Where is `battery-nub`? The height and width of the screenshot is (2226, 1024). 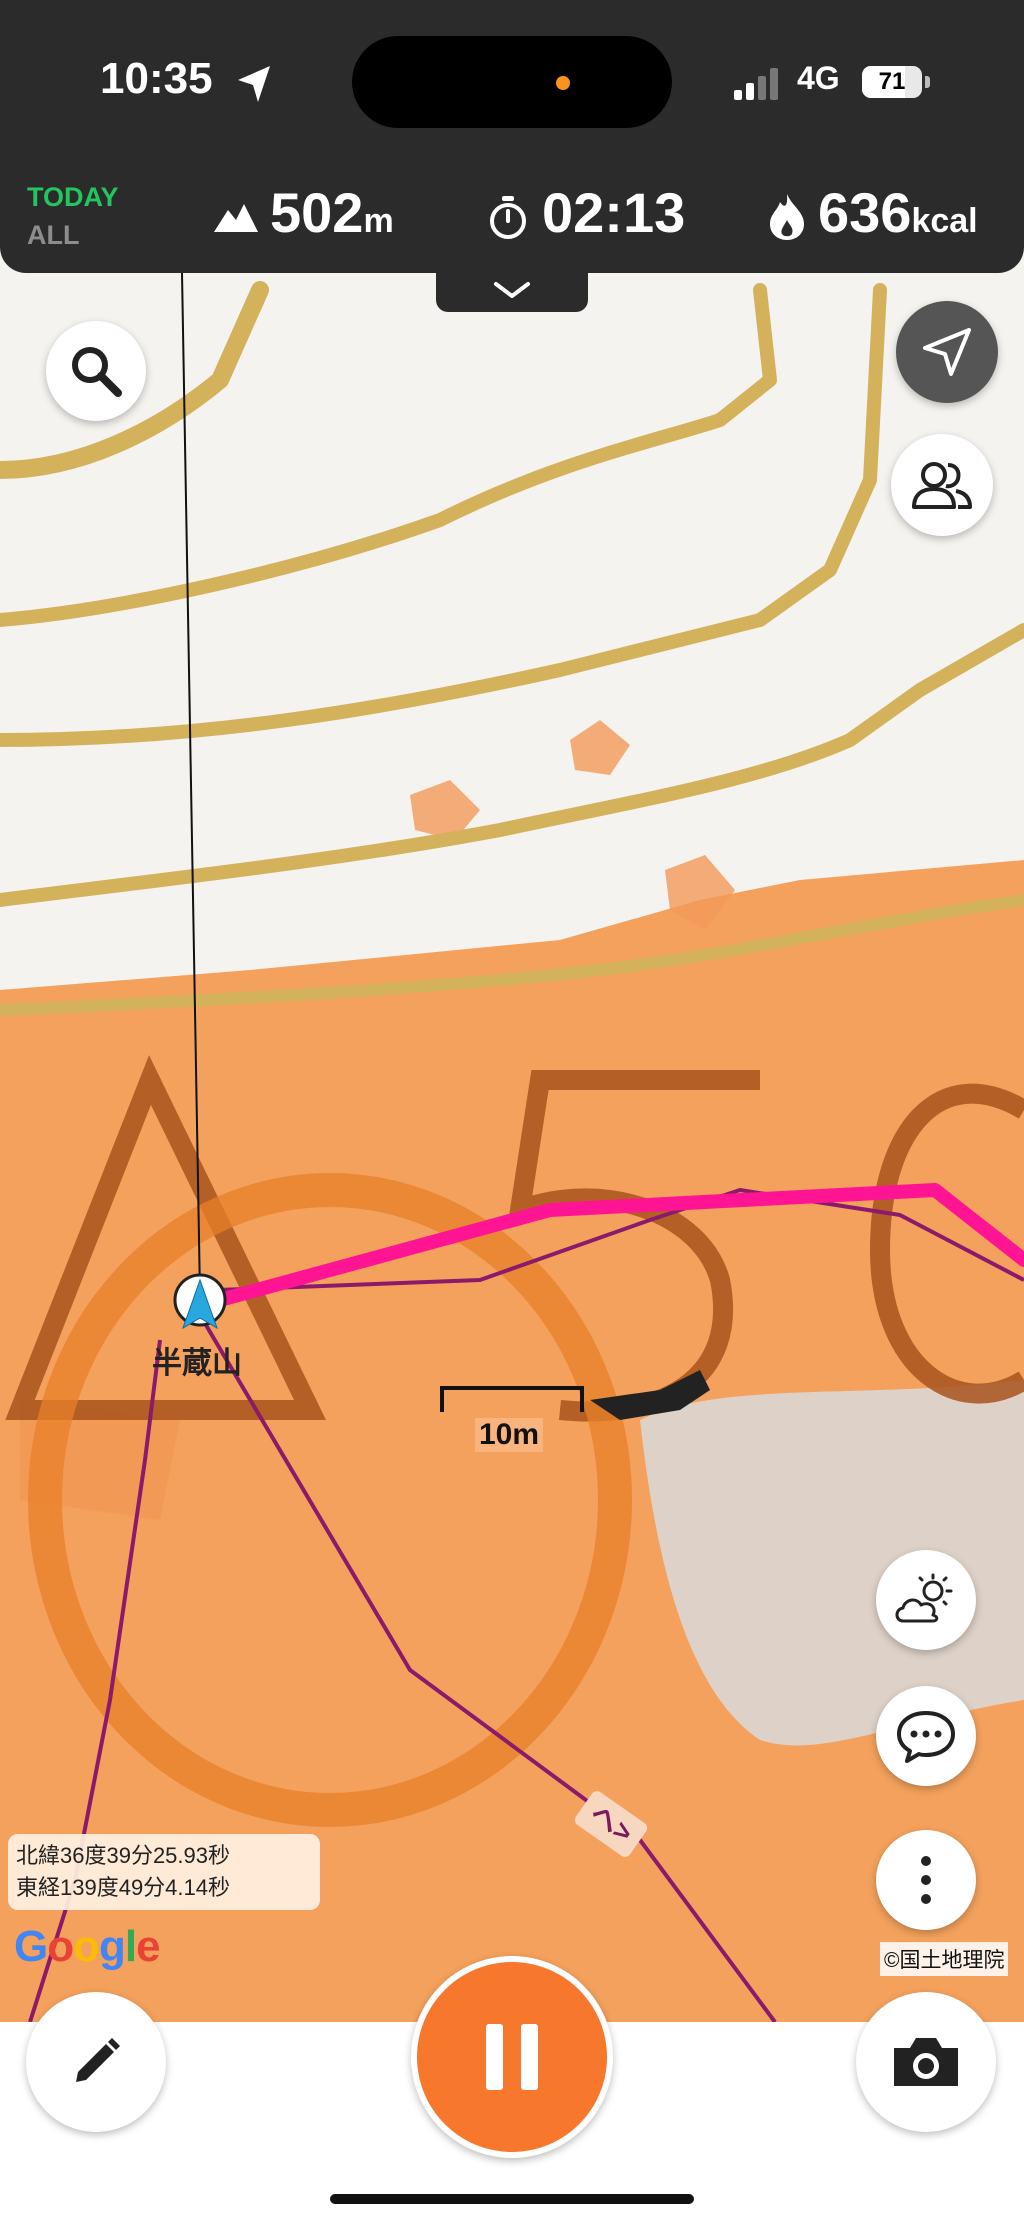
battery-nub is located at coordinates (927, 82).